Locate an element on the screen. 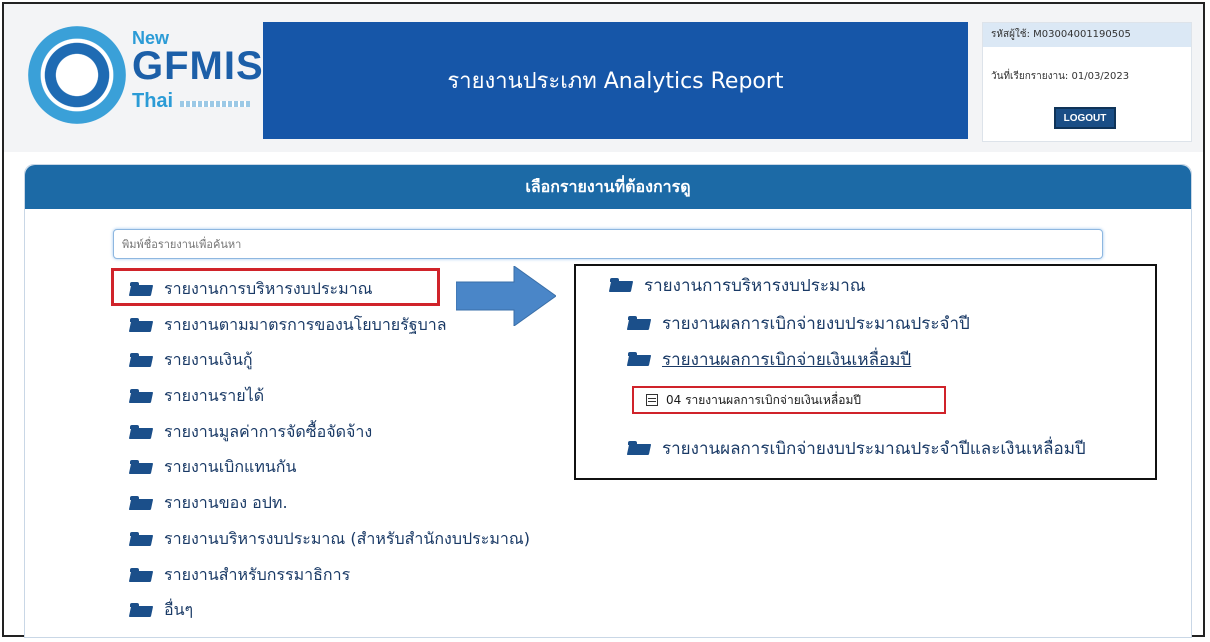 The height and width of the screenshot is (642, 1210). arrow-right-icon is located at coordinates (506, 296).